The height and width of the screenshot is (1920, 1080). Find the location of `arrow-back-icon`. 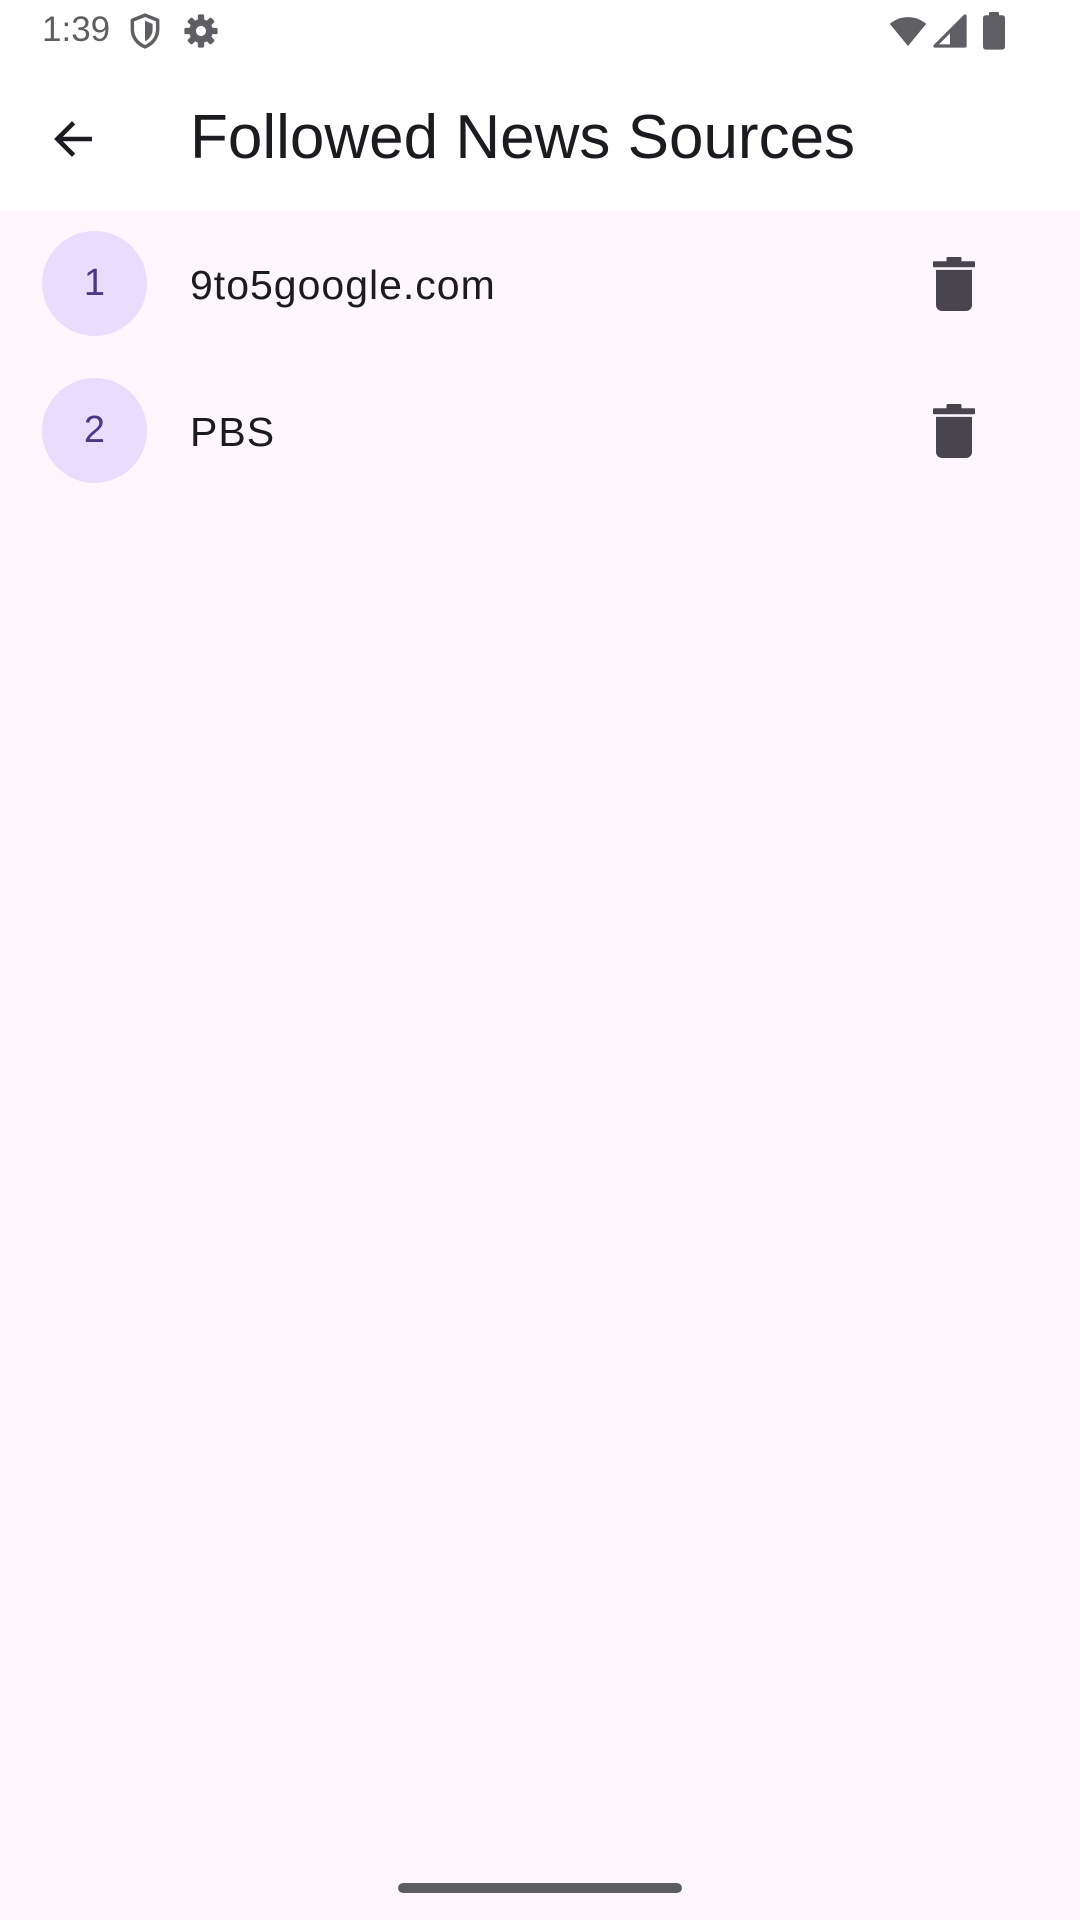

arrow-back-icon is located at coordinates (73, 139).